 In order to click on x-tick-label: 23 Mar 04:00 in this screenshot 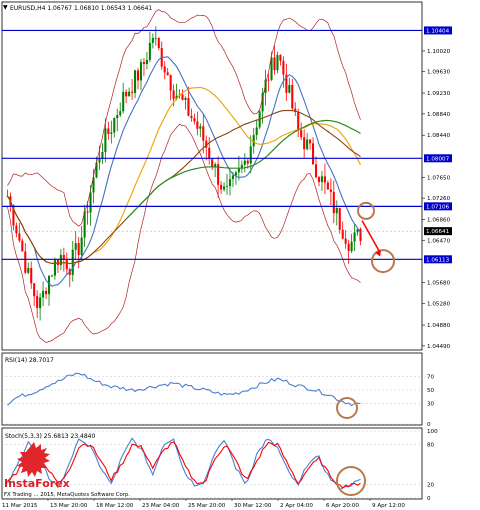, I will do `click(161, 506)`.